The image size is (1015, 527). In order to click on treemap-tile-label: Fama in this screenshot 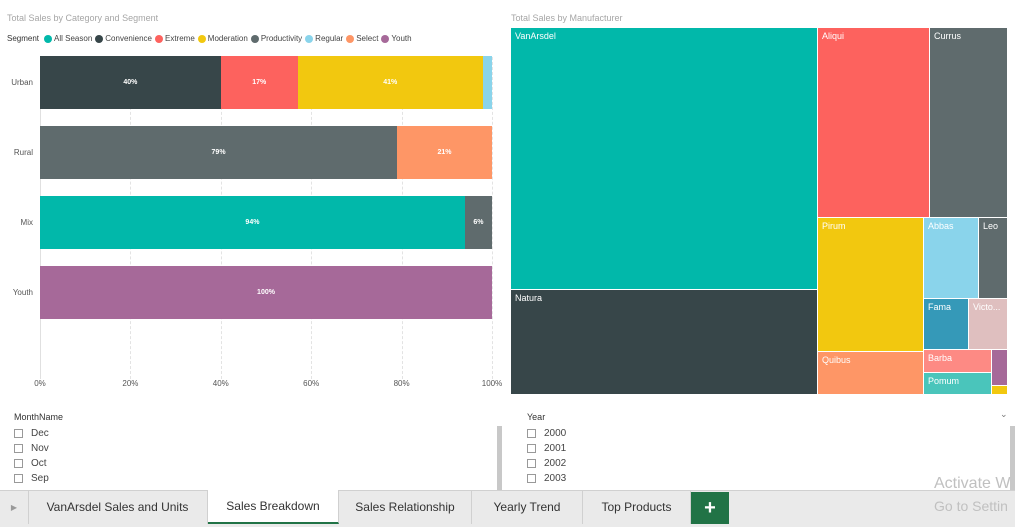, I will do `click(940, 307)`.